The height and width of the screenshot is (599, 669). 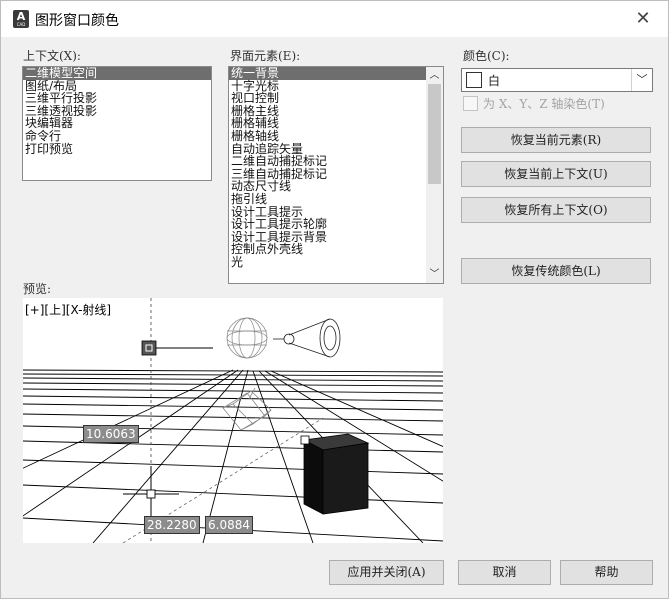 What do you see at coordinates (434, 274) in the screenshot?
I see `scroll-down-icon: ﹀` at bounding box center [434, 274].